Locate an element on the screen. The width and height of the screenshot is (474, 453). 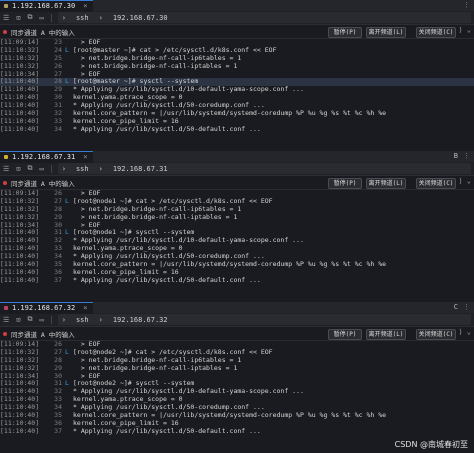
toolbar: ☰ ⊡ ⧉ ▭ › ssh › 192.168.67.32 is located at coordinates (237, 320).